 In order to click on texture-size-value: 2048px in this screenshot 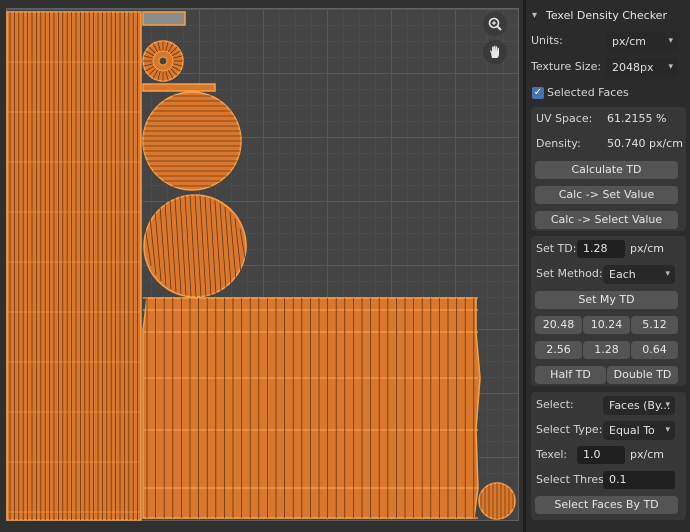, I will do `click(633, 67)`.